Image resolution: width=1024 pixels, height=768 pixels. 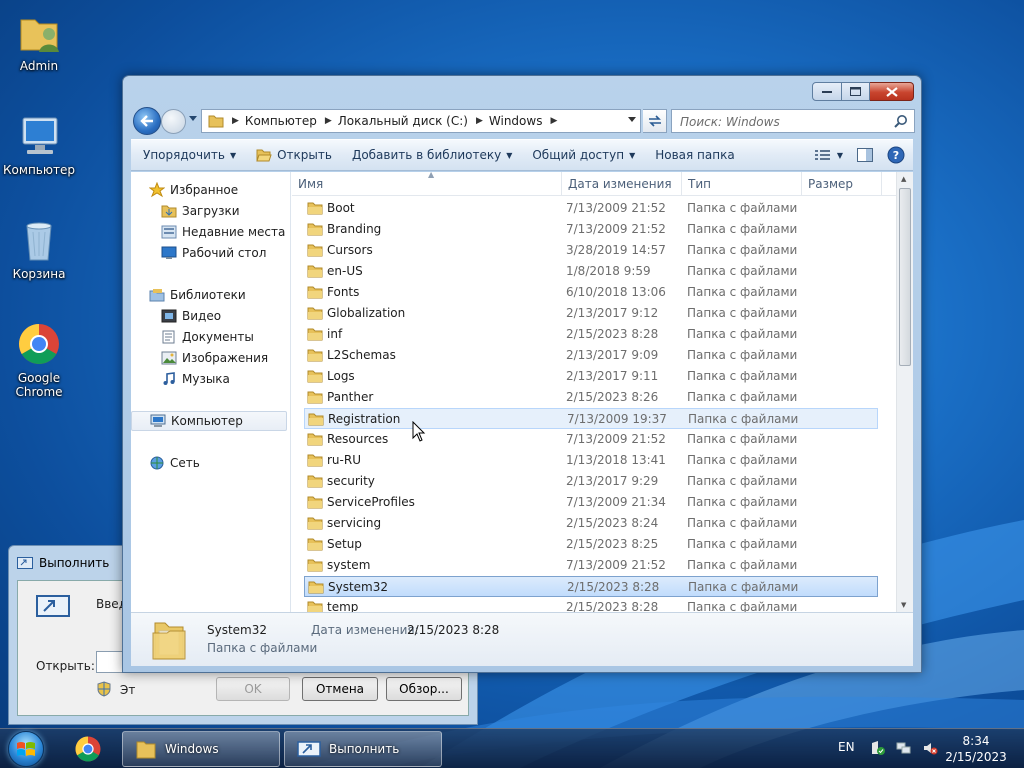 What do you see at coordinates (517, 121) in the screenshot?
I see `breadcrumb-windows: Windows` at bounding box center [517, 121].